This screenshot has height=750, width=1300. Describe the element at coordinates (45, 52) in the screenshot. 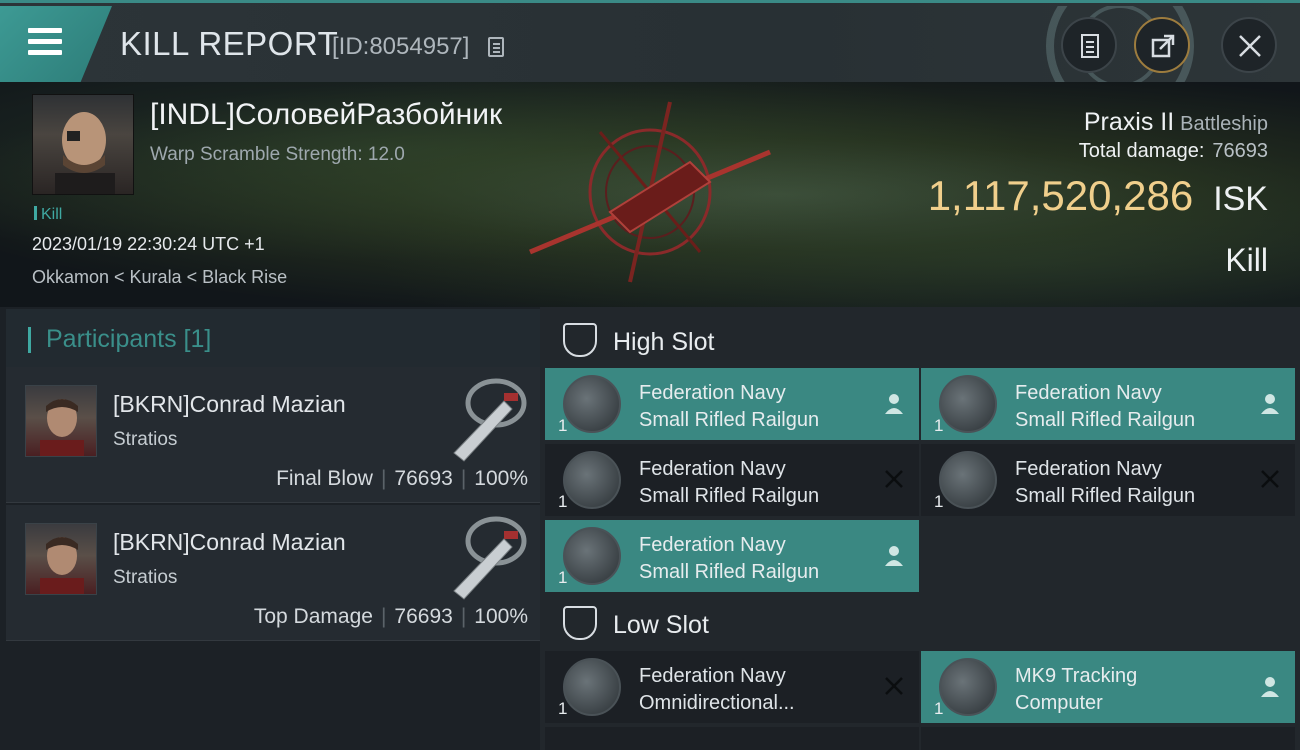

I see `menu-icon-bar` at that location.